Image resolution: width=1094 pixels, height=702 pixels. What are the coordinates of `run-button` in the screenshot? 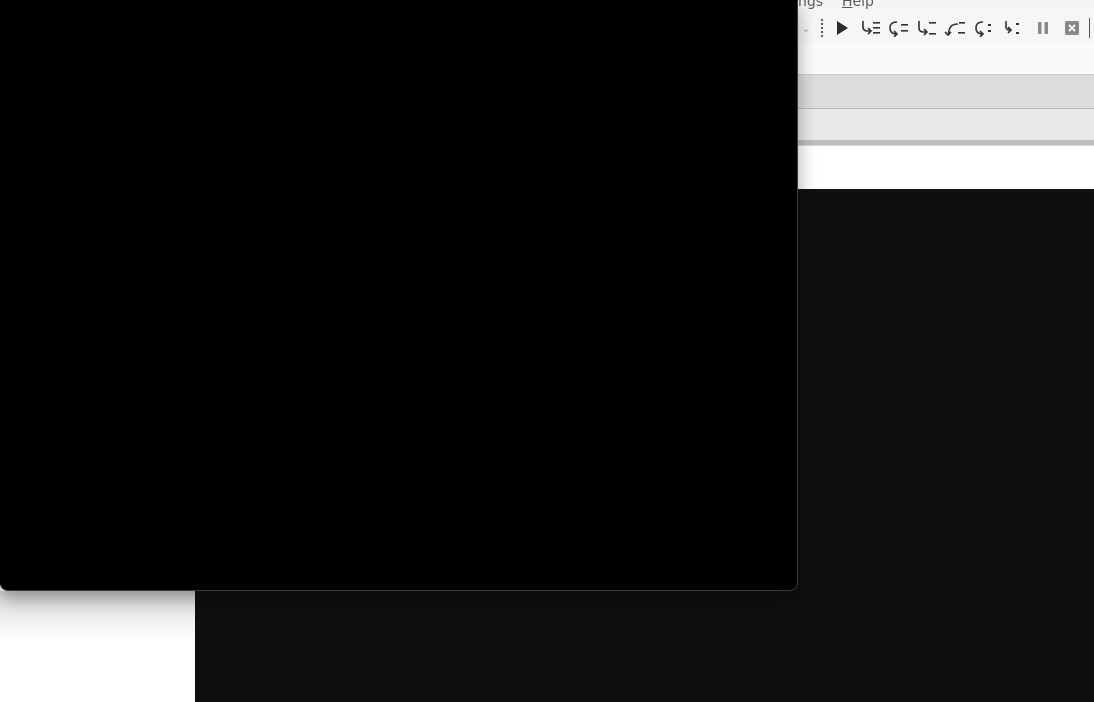 It's located at (842, 28).